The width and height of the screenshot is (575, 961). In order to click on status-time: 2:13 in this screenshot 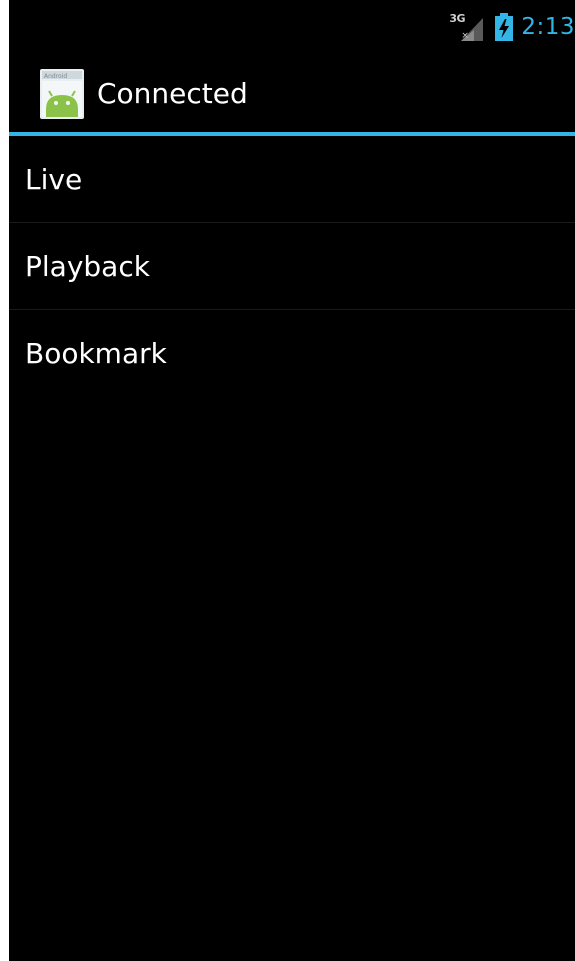, I will do `click(548, 27)`.